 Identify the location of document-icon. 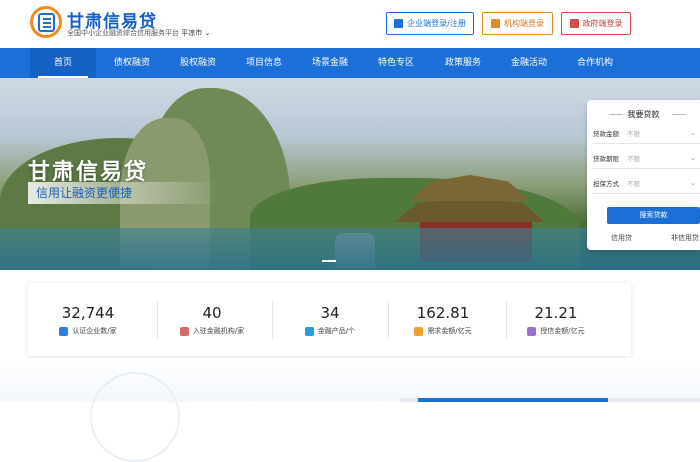
(64, 331).